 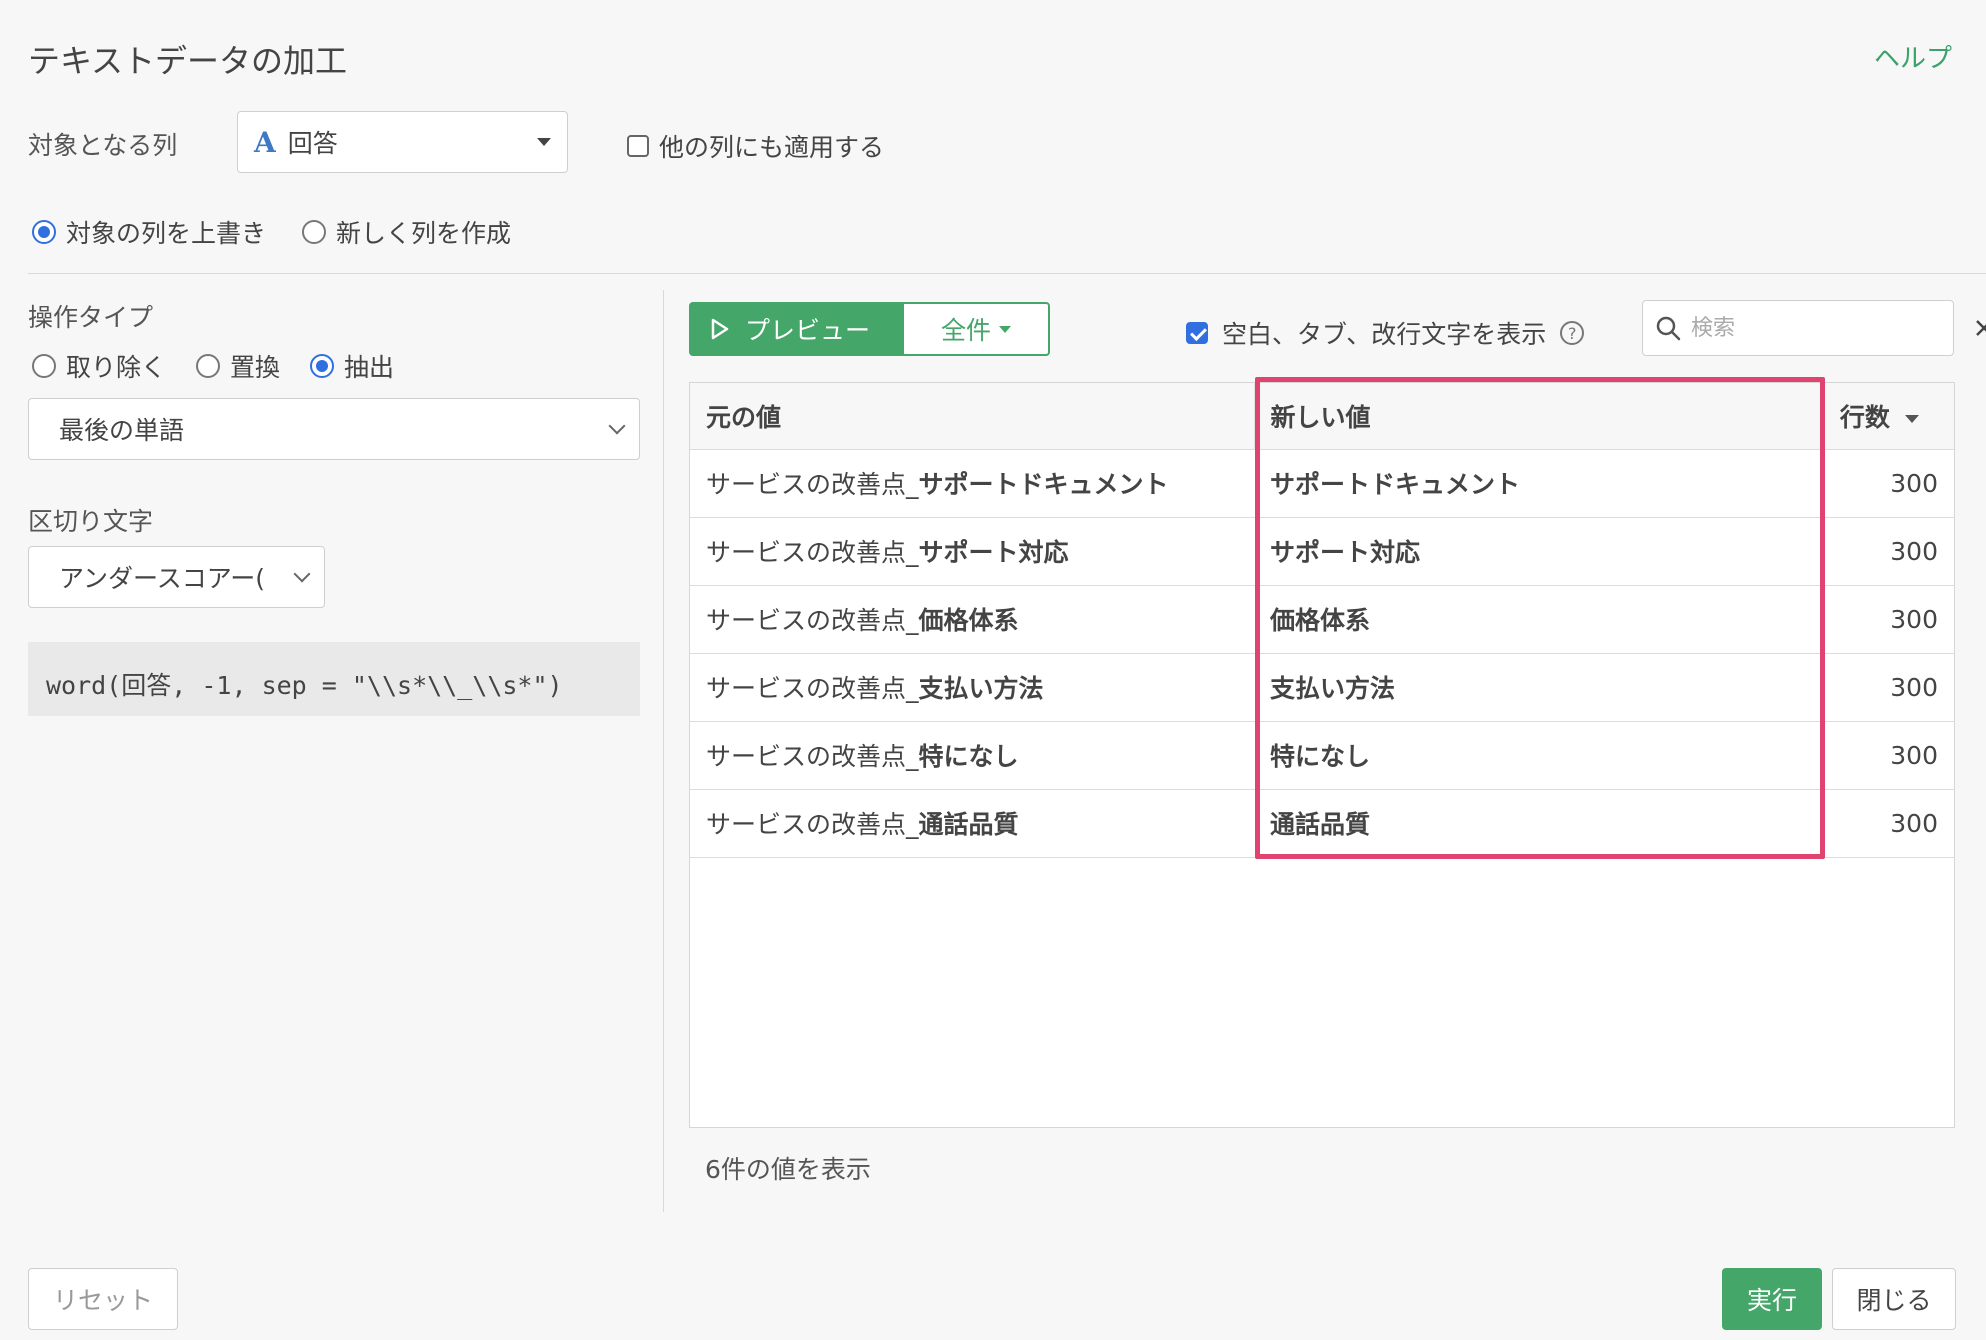 I want to click on cell-original: サービスの改善点_価格体系, so click(x=972, y=619).